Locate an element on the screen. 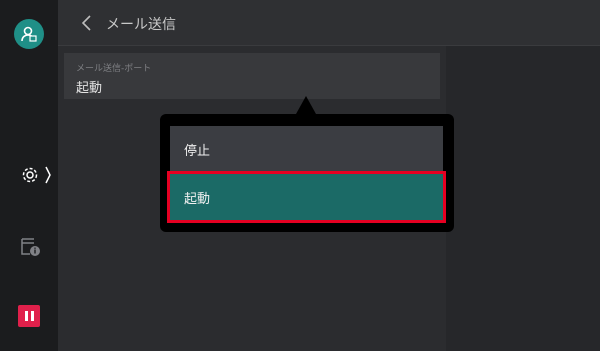 This screenshot has width=600, height=351. print-queue-button is located at coordinates (30, 246).